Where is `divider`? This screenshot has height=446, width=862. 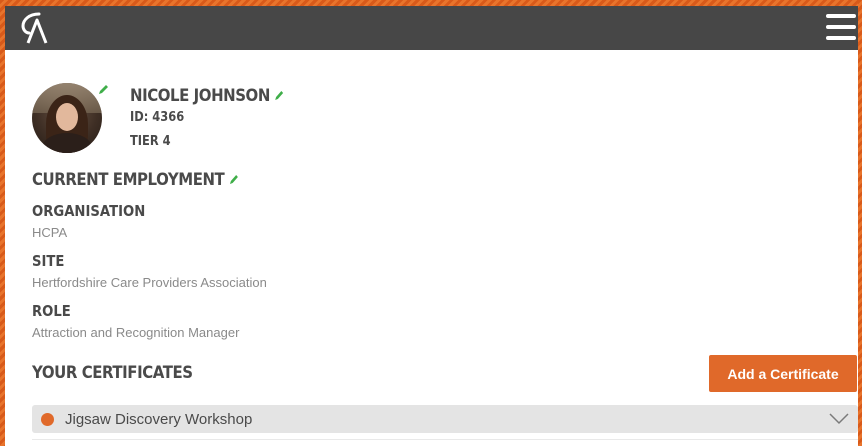
divider is located at coordinates (445, 439).